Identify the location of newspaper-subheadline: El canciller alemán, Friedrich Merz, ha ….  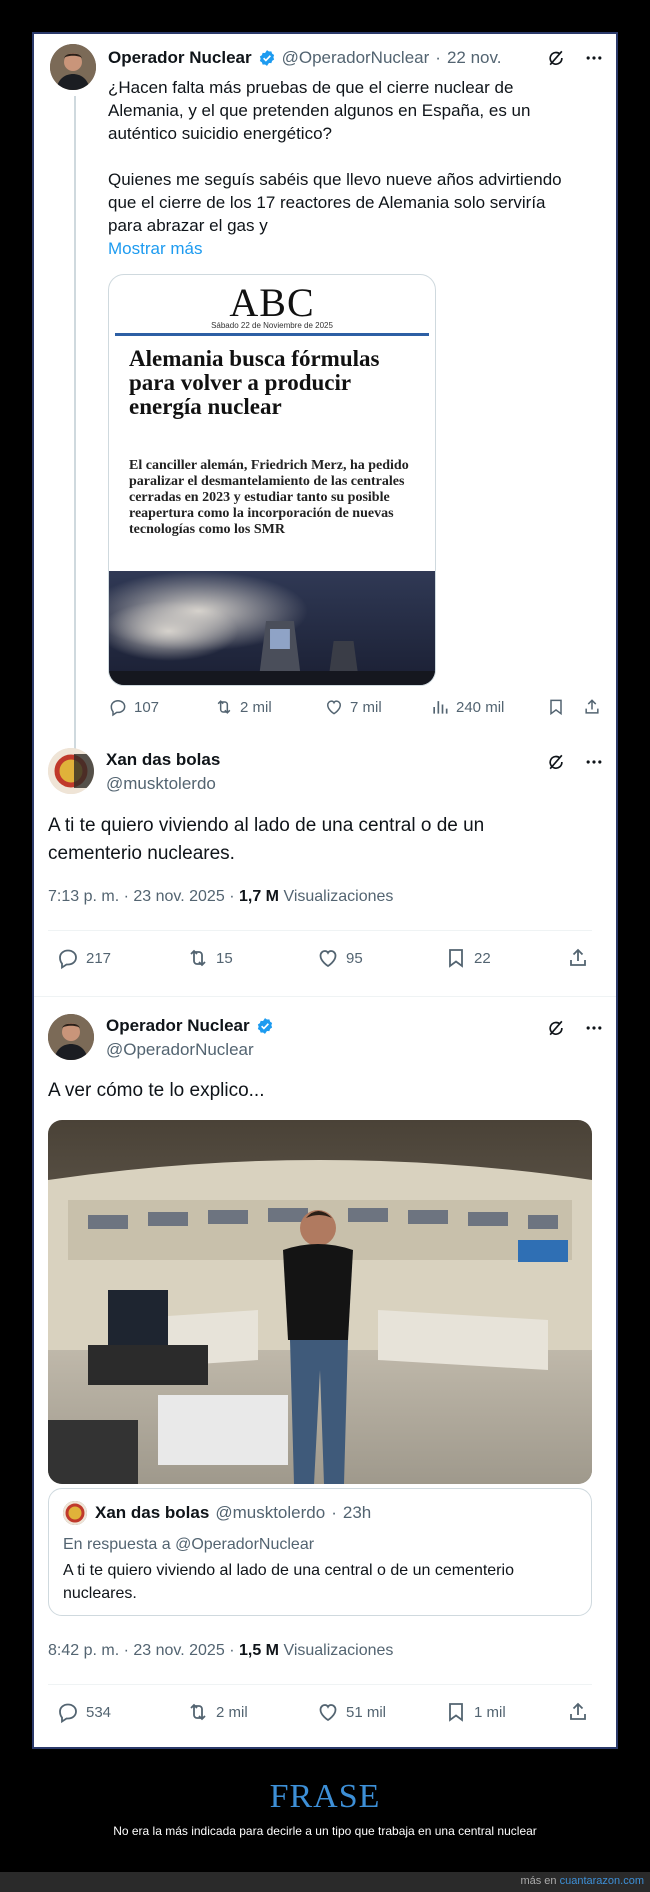
(269, 497).